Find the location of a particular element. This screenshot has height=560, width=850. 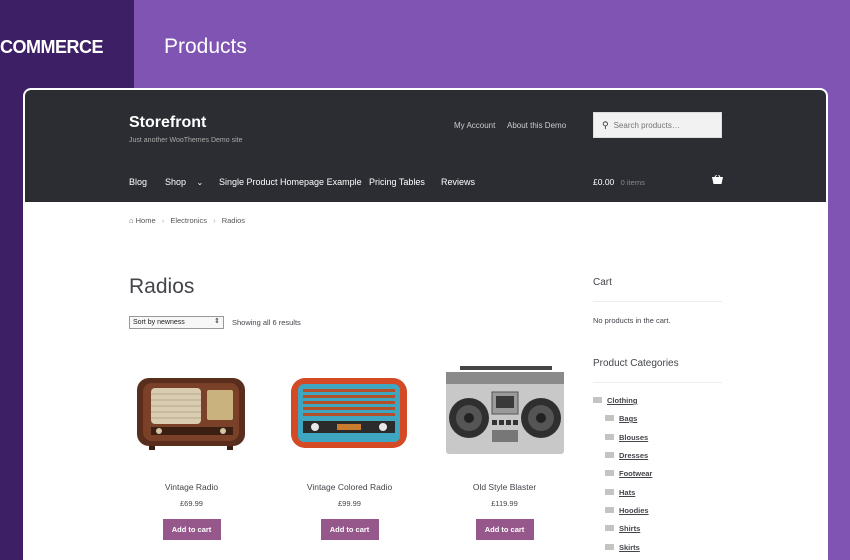

product-card: Vintage Colored Radio £99.99 Add to cart is located at coordinates (349, 450).